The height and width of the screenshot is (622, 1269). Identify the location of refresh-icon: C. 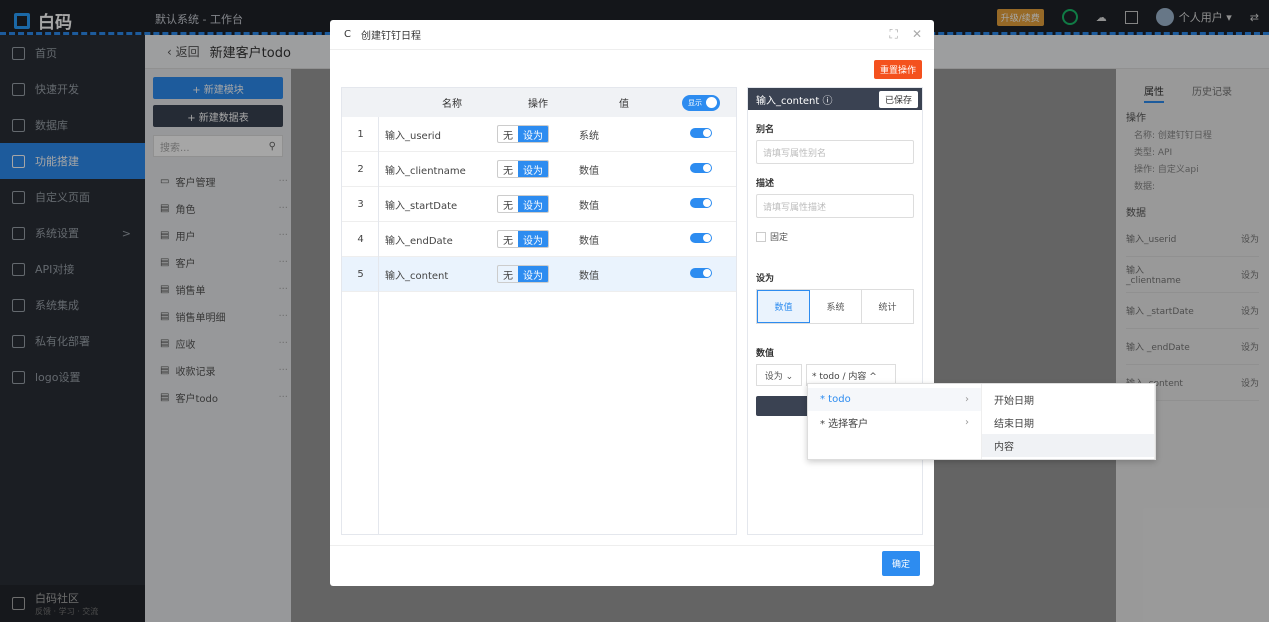
(347, 34).